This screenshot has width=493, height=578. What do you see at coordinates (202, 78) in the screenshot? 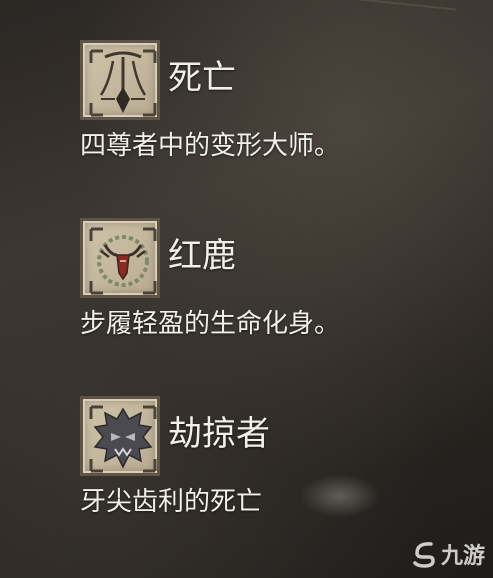
I see `entry-name: 死亡` at bounding box center [202, 78].